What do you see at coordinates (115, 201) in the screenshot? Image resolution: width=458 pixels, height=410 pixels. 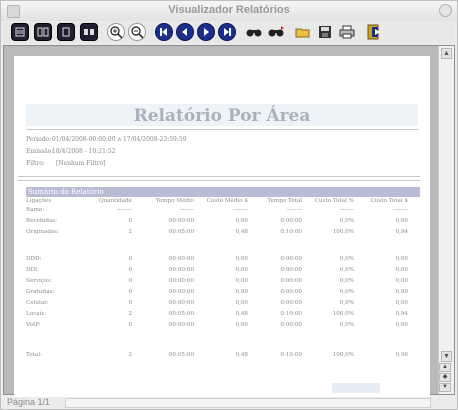 I see `column-header: Quantidade` at bounding box center [115, 201].